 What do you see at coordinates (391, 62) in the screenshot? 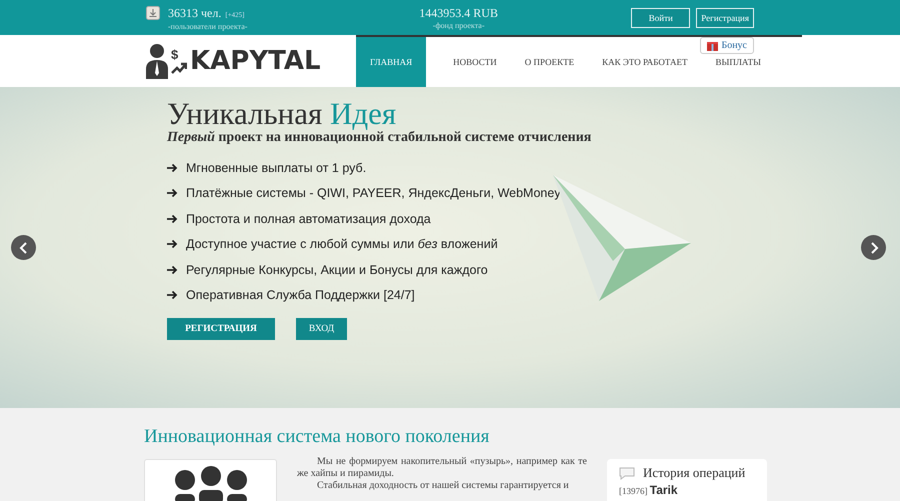
I see `nav-tab: ГЛАВНАЯ` at bounding box center [391, 62].